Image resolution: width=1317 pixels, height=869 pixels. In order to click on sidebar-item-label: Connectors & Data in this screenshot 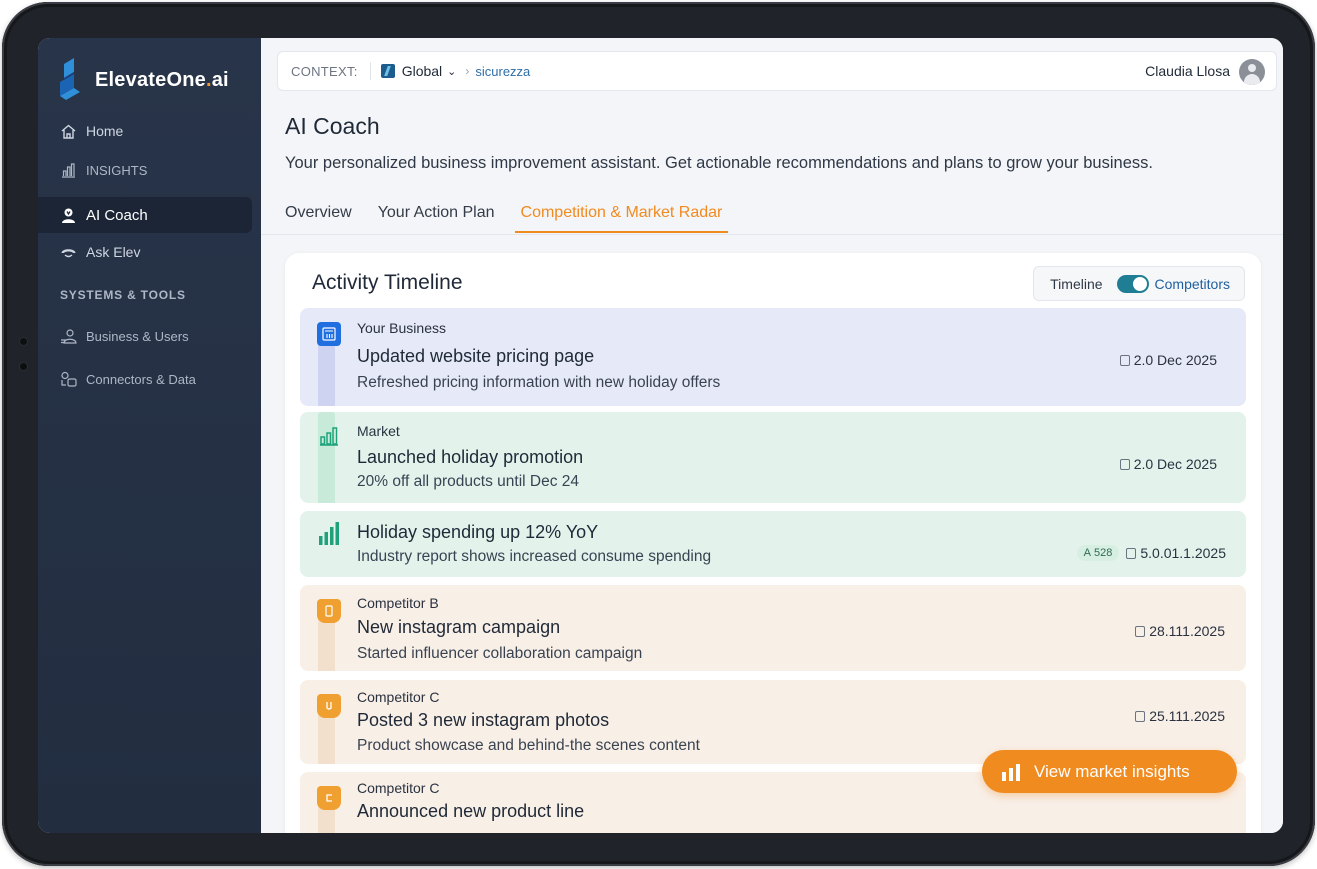, I will do `click(141, 379)`.